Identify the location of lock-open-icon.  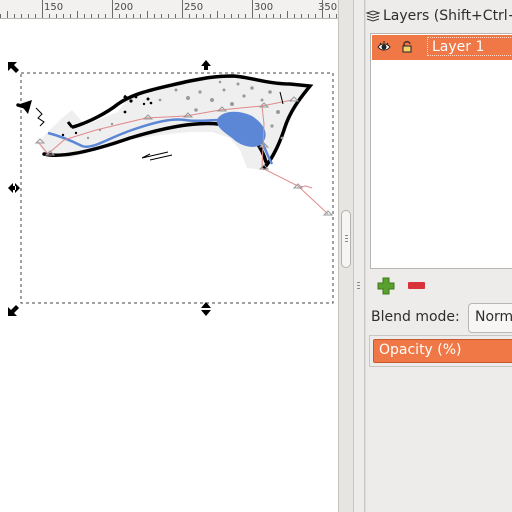
(407, 47).